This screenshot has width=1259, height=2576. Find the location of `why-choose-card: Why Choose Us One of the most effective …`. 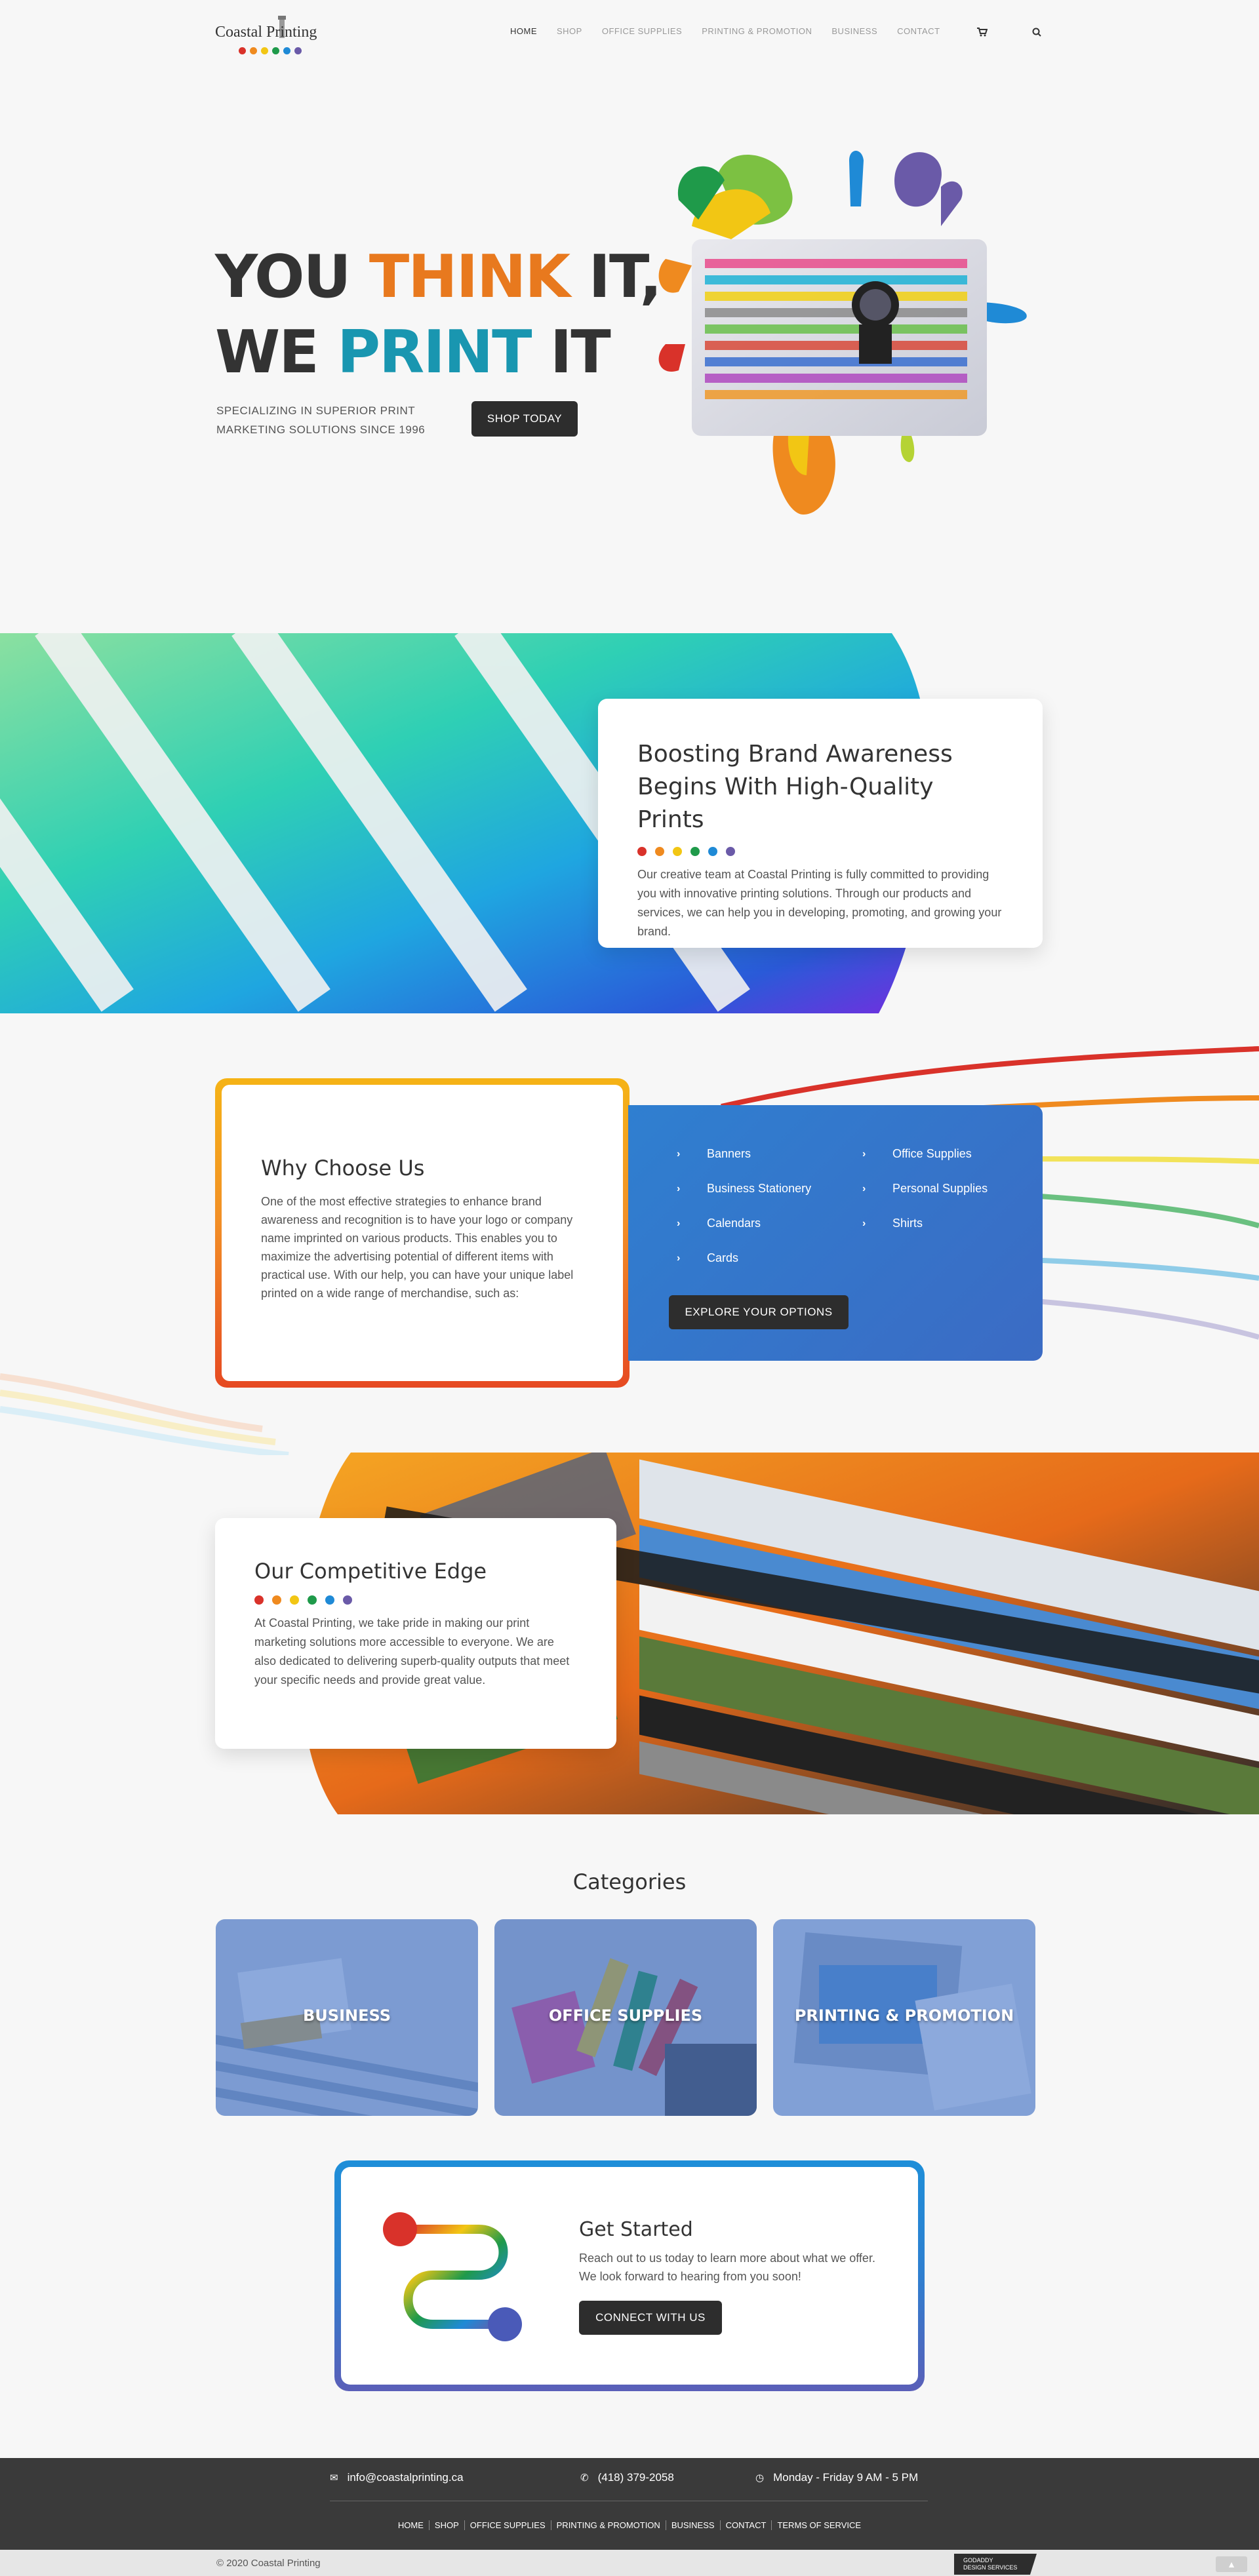

why-choose-card: Why Choose Us One of the most effective … is located at coordinates (422, 1233).